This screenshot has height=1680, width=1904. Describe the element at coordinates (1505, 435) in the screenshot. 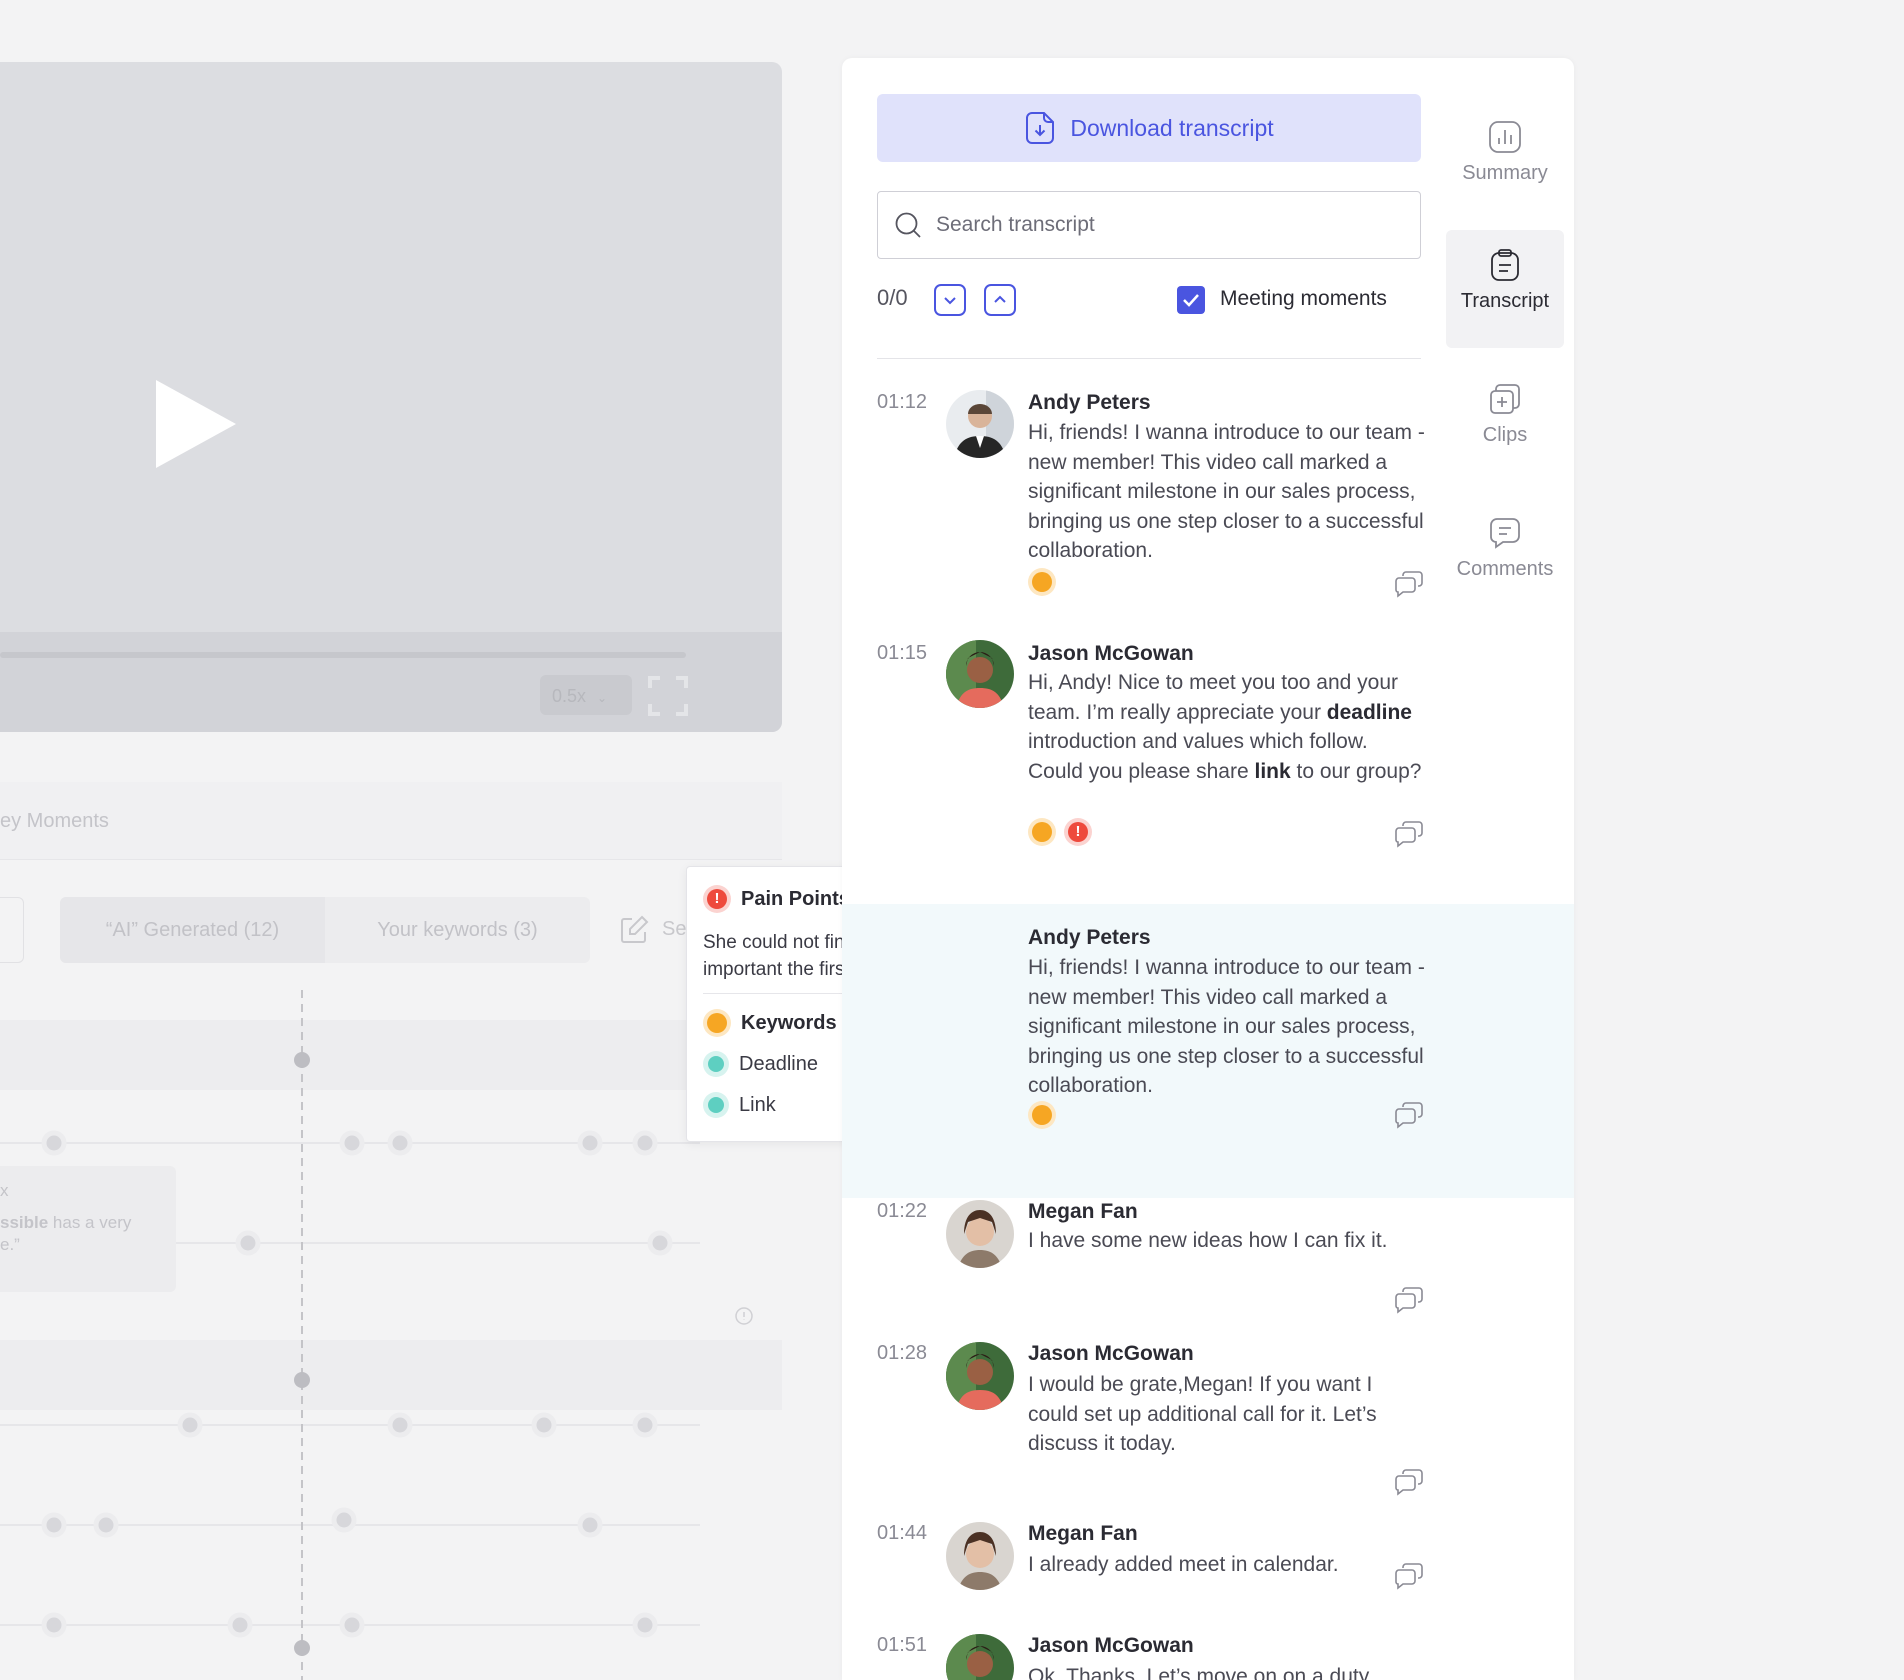

I see `side-nav-label: Clips` at that location.